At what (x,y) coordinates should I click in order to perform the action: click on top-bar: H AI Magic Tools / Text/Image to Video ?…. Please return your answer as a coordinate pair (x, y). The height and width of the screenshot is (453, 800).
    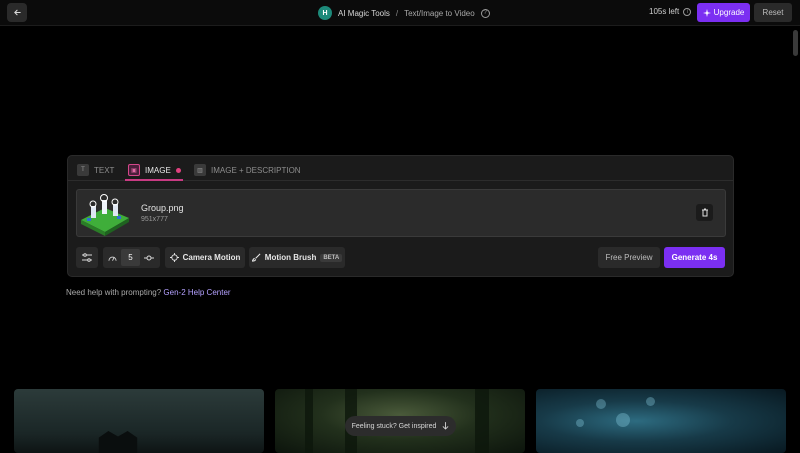
    Looking at the image, I should click on (400, 13).